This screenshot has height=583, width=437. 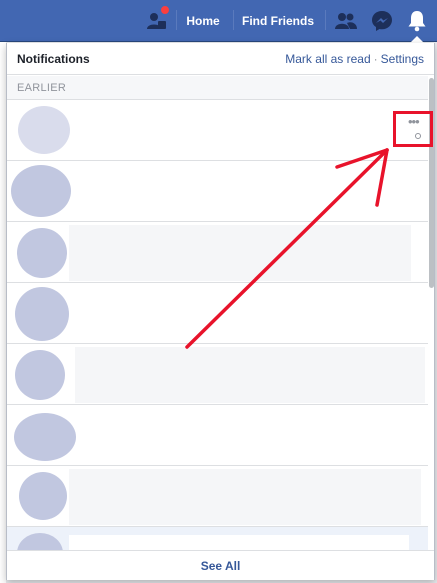 I want to click on annotation-highlight-box, so click(x=413, y=129).